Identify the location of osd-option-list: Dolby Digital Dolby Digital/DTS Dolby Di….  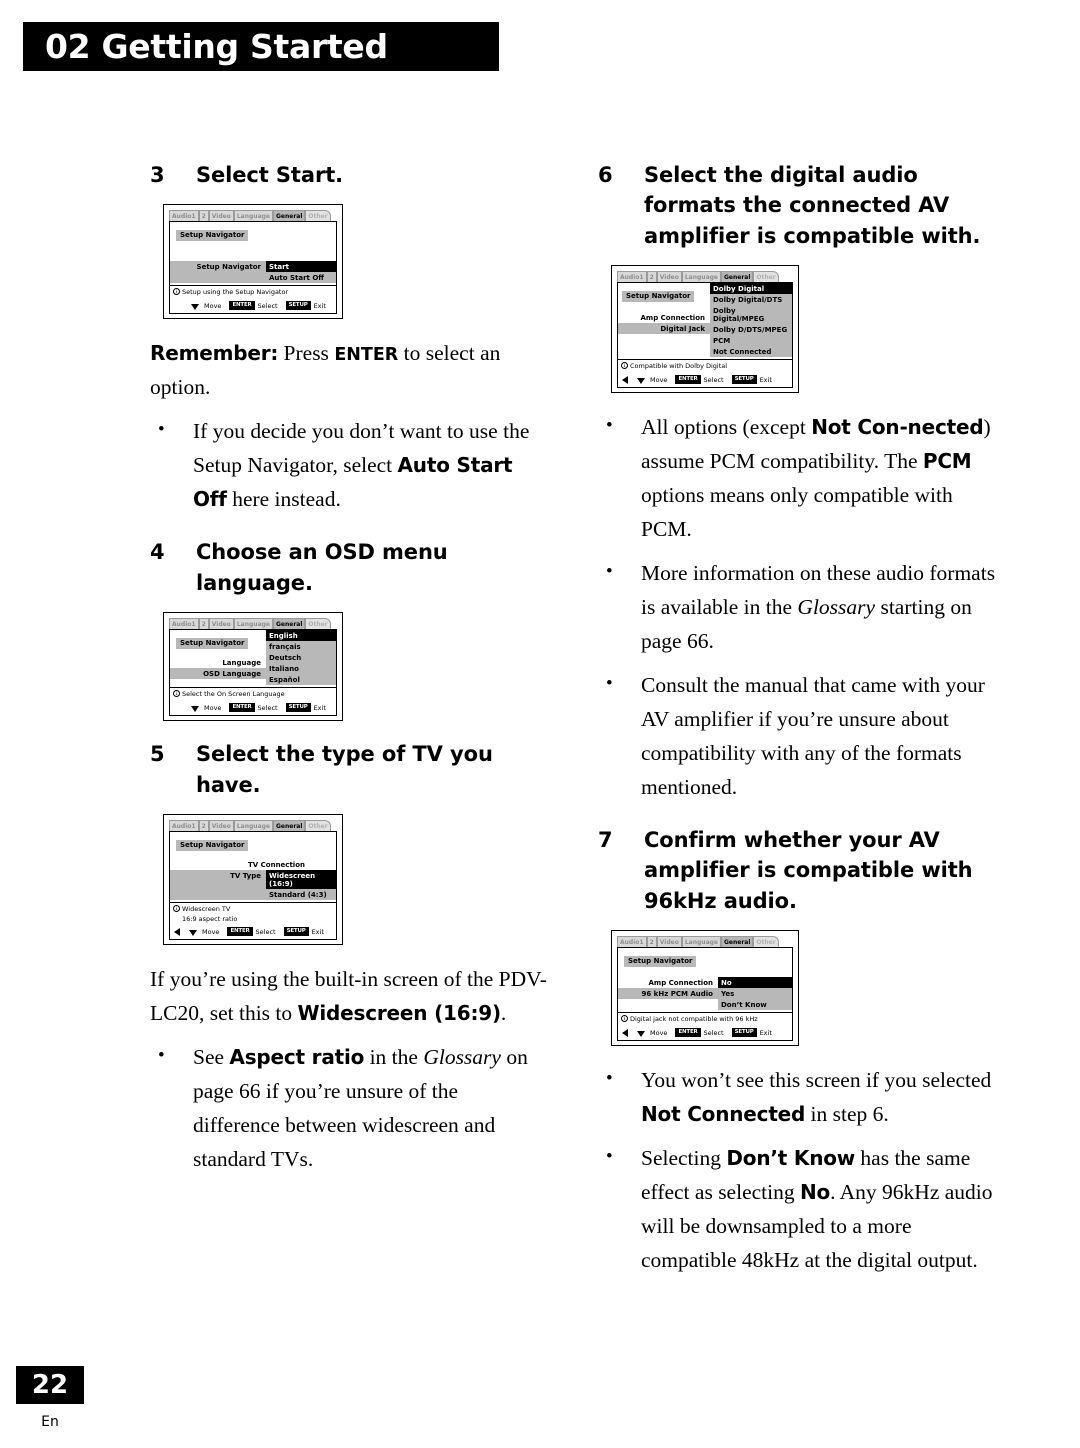
(751, 320).